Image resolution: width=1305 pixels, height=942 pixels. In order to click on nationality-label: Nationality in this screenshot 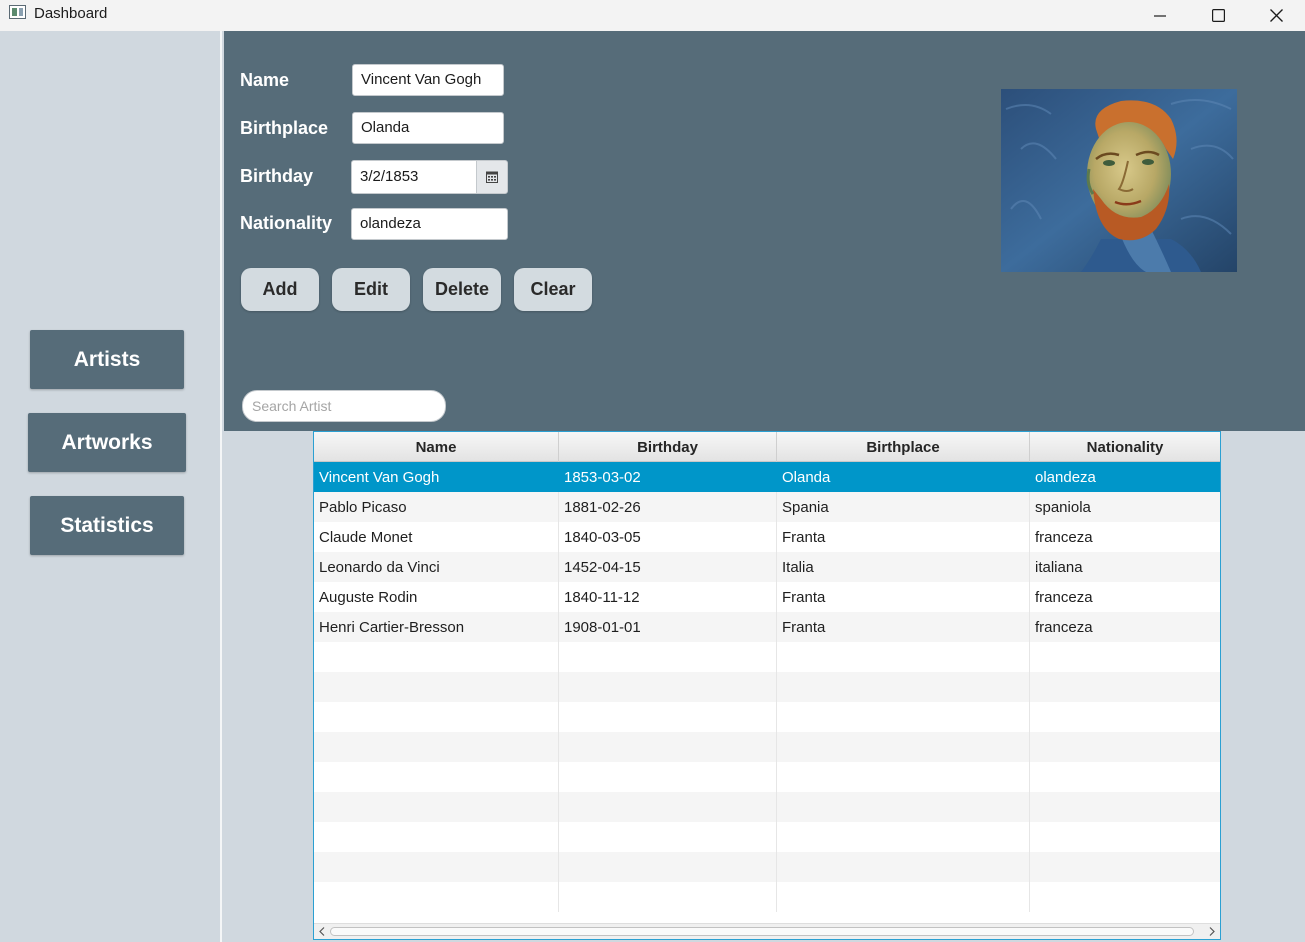, I will do `click(286, 223)`.